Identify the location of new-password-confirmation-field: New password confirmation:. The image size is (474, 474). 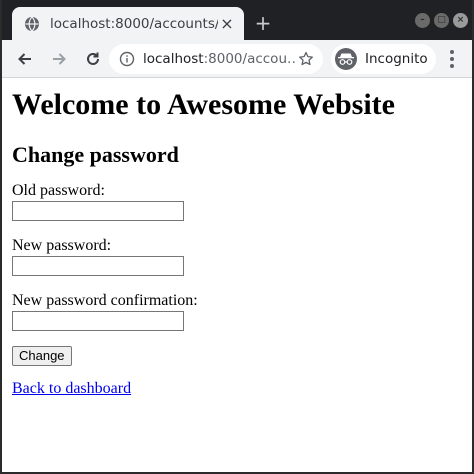
(242, 311).